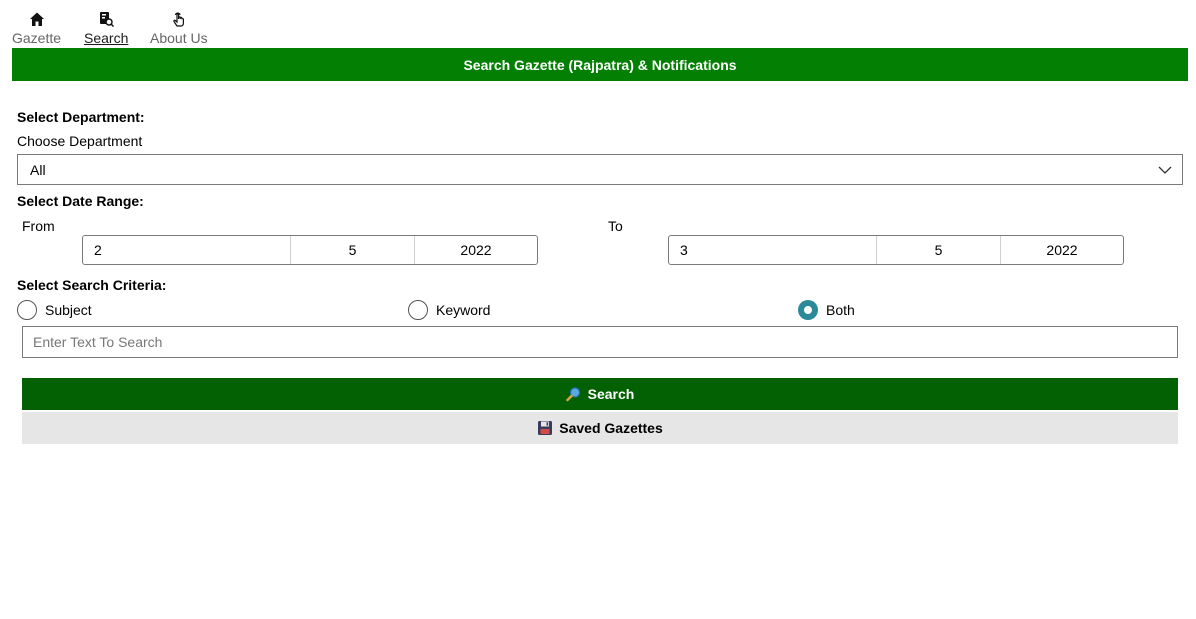 The image size is (1196, 619). I want to click on search-text-input, so click(600, 342).